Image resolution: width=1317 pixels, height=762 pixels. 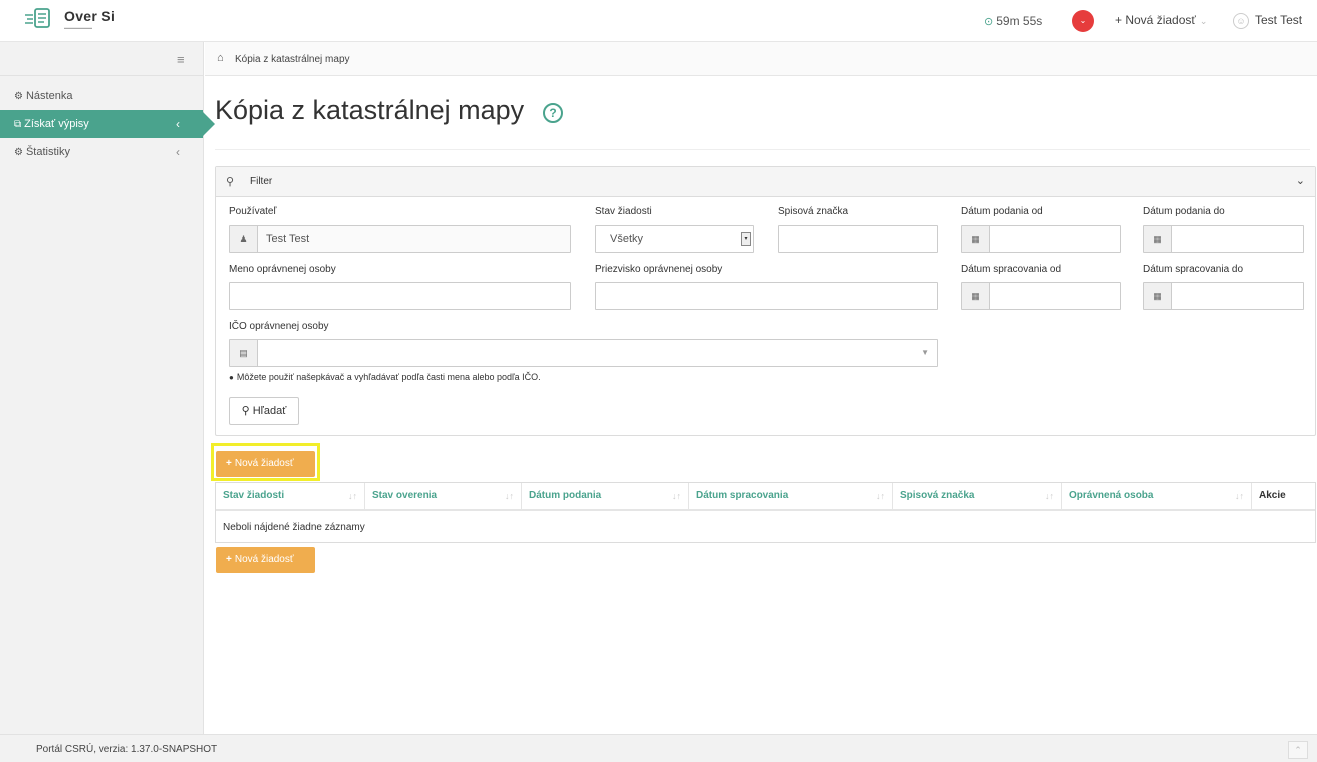 What do you see at coordinates (265, 464) in the screenshot?
I see `new-request-button: + Nová žiadosť` at bounding box center [265, 464].